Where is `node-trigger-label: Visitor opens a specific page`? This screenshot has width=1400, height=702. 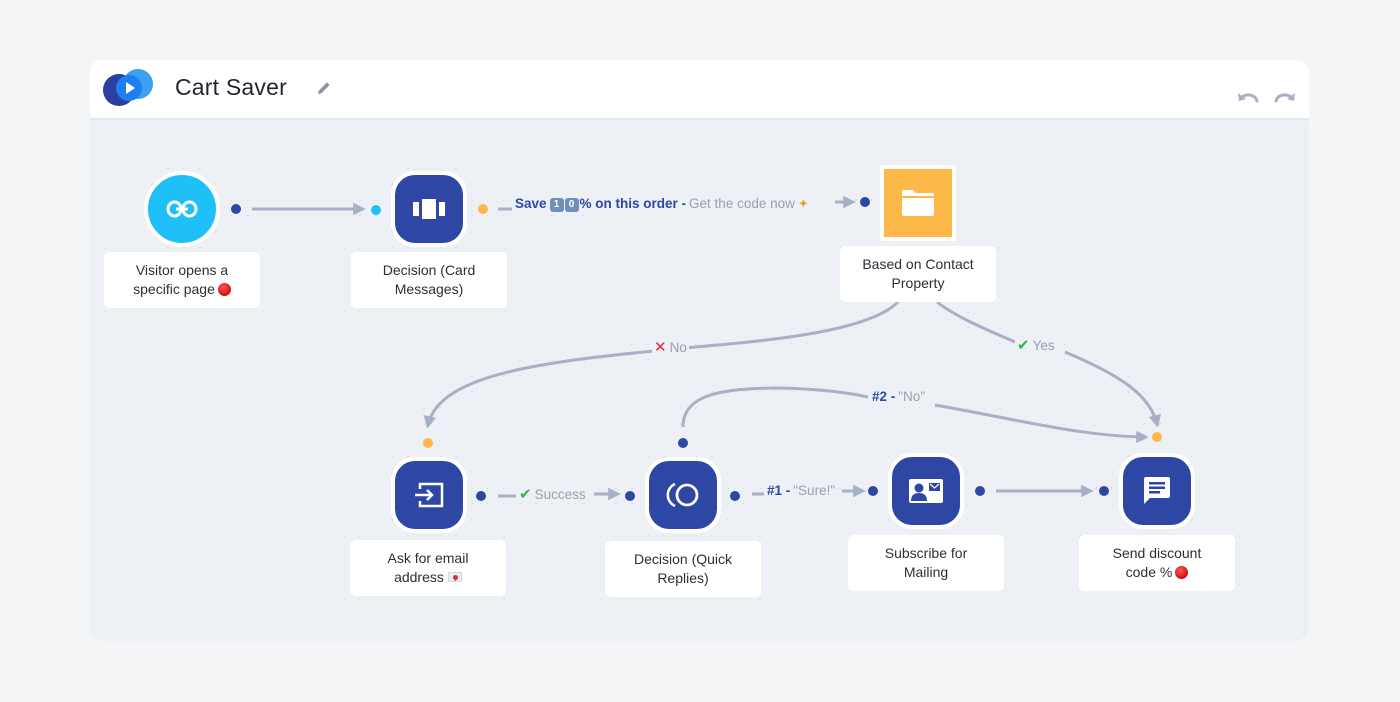 node-trigger-label: Visitor opens a specific page is located at coordinates (182, 280).